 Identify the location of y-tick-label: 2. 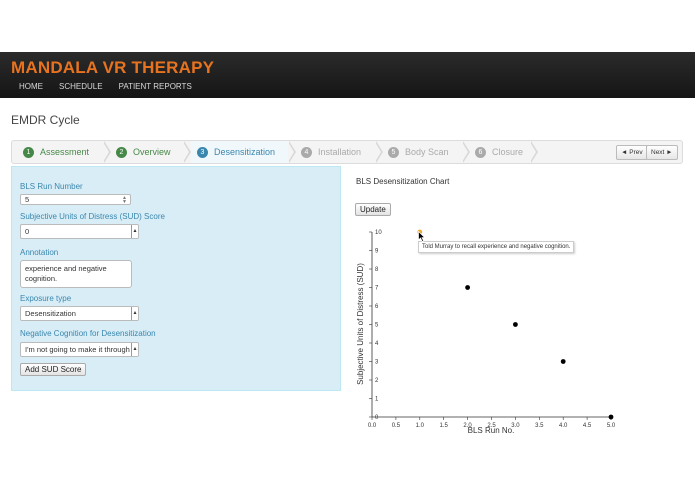
(377, 381).